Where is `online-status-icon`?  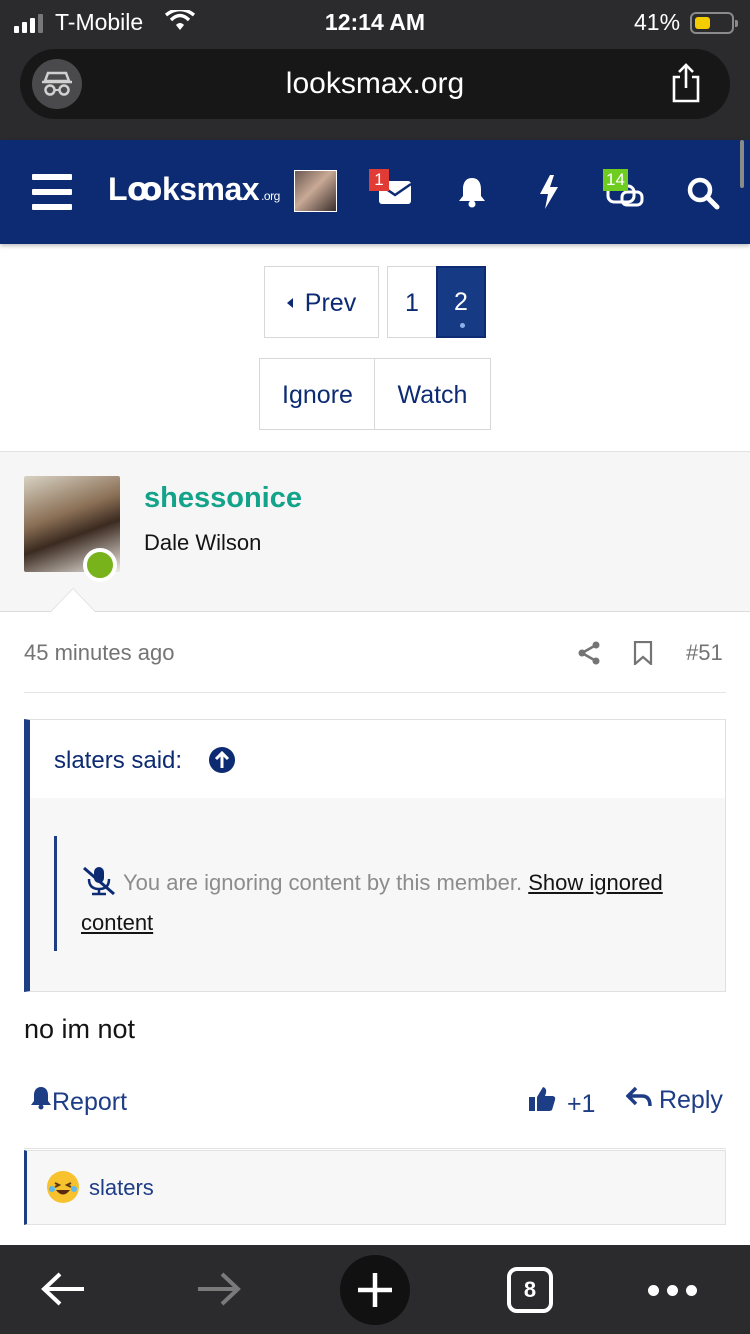
online-status-icon is located at coordinates (100, 565).